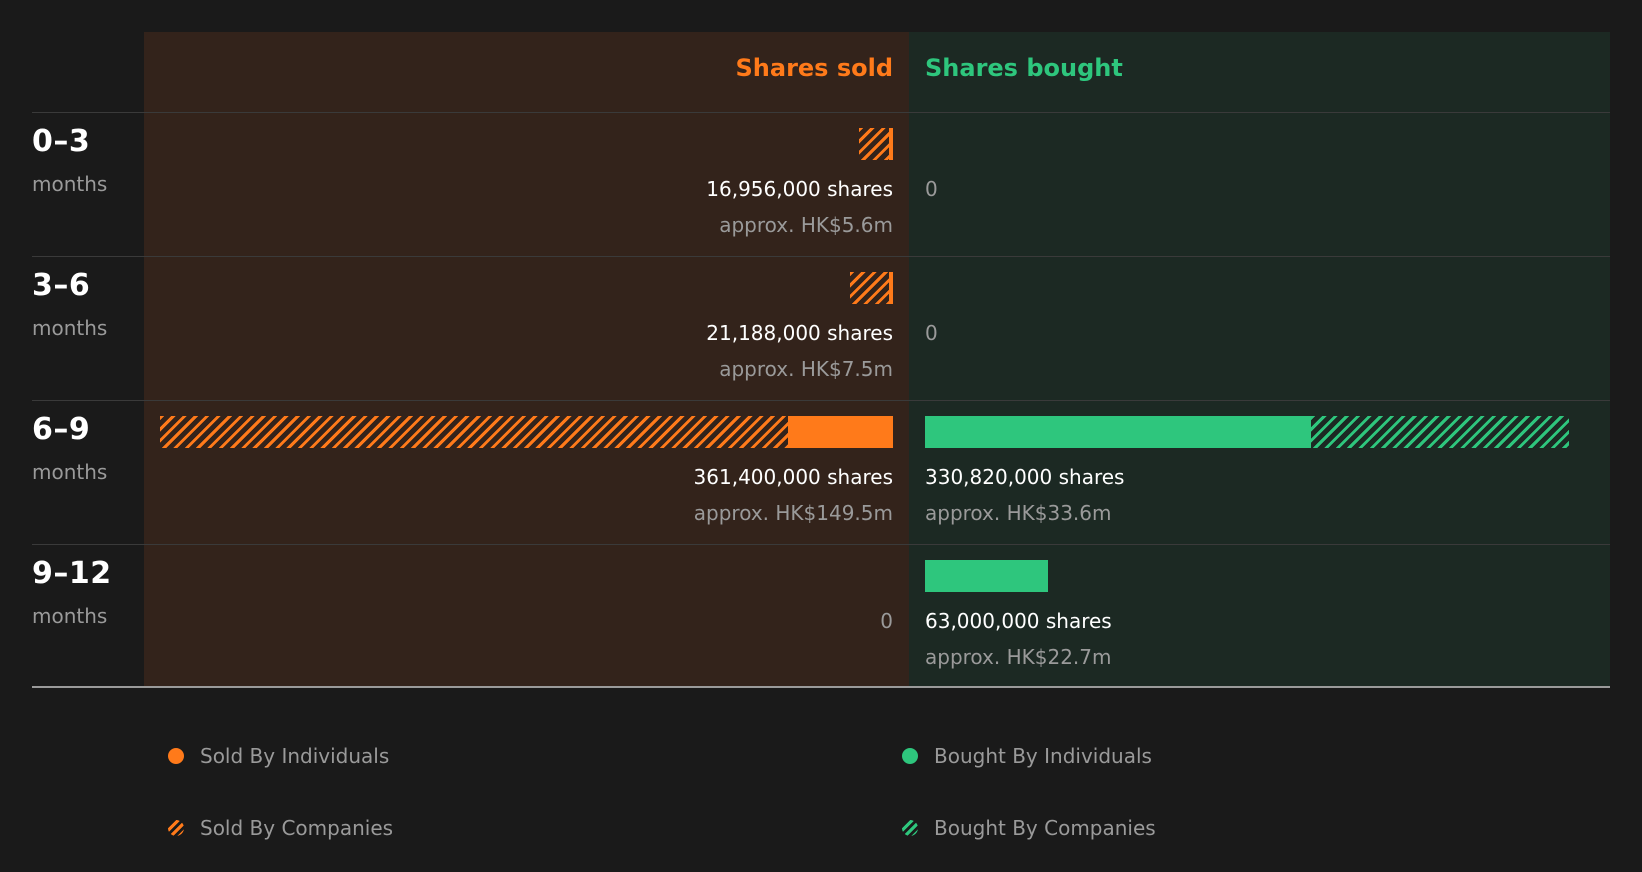 The image size is (1642, 872). What do you see at coordinates (1018, 513) in the screenshot?
I see `bought-approx-value: approx. HK$33.6m` at bounding box center [1018, 513].